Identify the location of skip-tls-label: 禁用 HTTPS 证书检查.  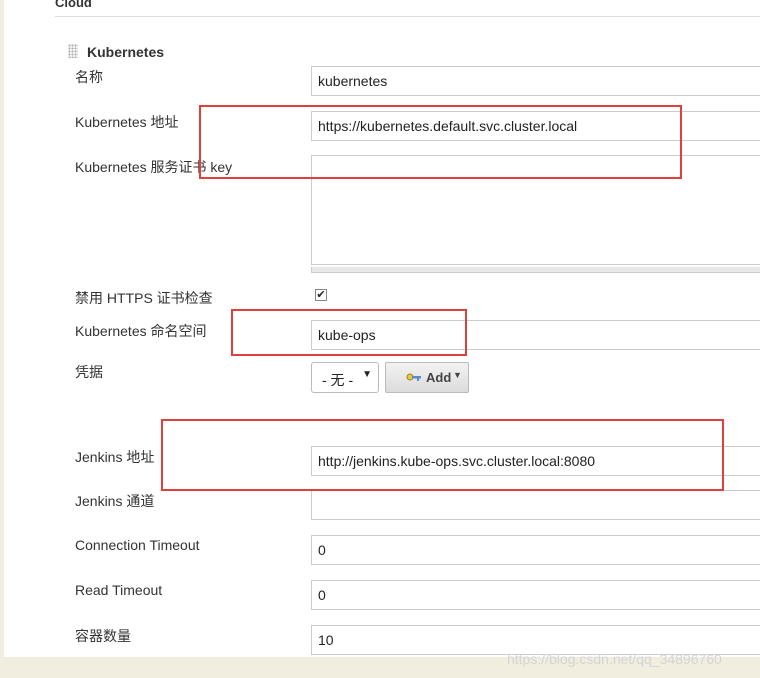
(144, 298).